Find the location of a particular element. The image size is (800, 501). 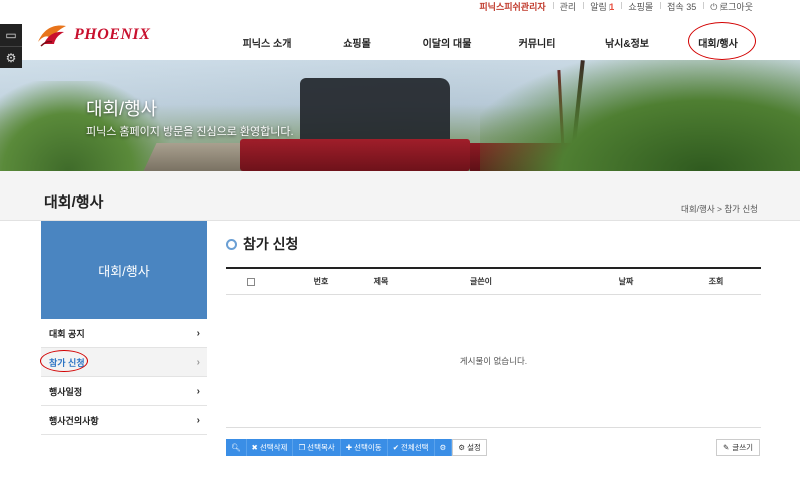

alarm-link: 알림 1 is located at coordinates (602, 6).